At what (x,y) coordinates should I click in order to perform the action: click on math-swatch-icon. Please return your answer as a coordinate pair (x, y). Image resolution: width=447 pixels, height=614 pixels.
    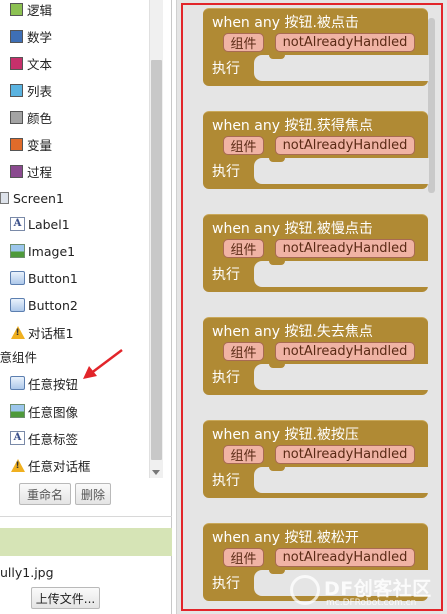
    Looking at the image, I should click on (16, 36).